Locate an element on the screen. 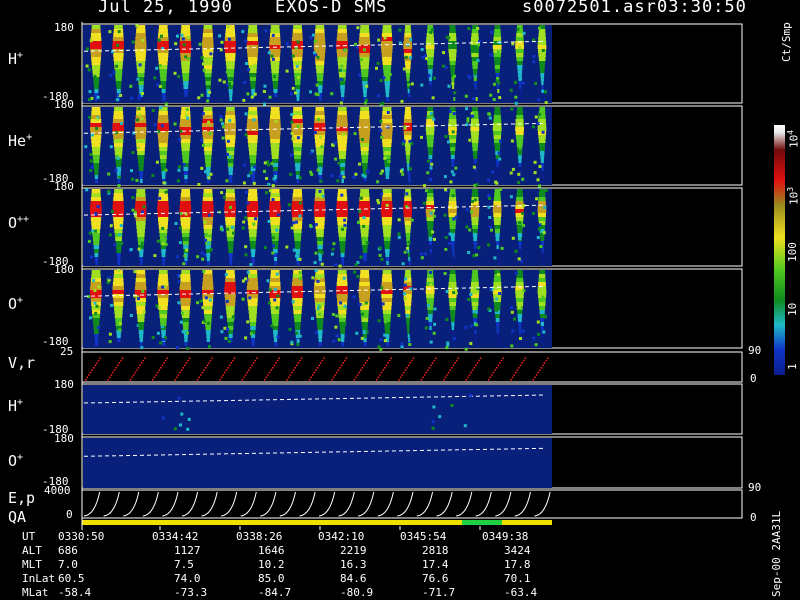 The width and height of the screenshot is (800, 600). header-date: Jul 25, 1990 is located at coordinates (165, 8).